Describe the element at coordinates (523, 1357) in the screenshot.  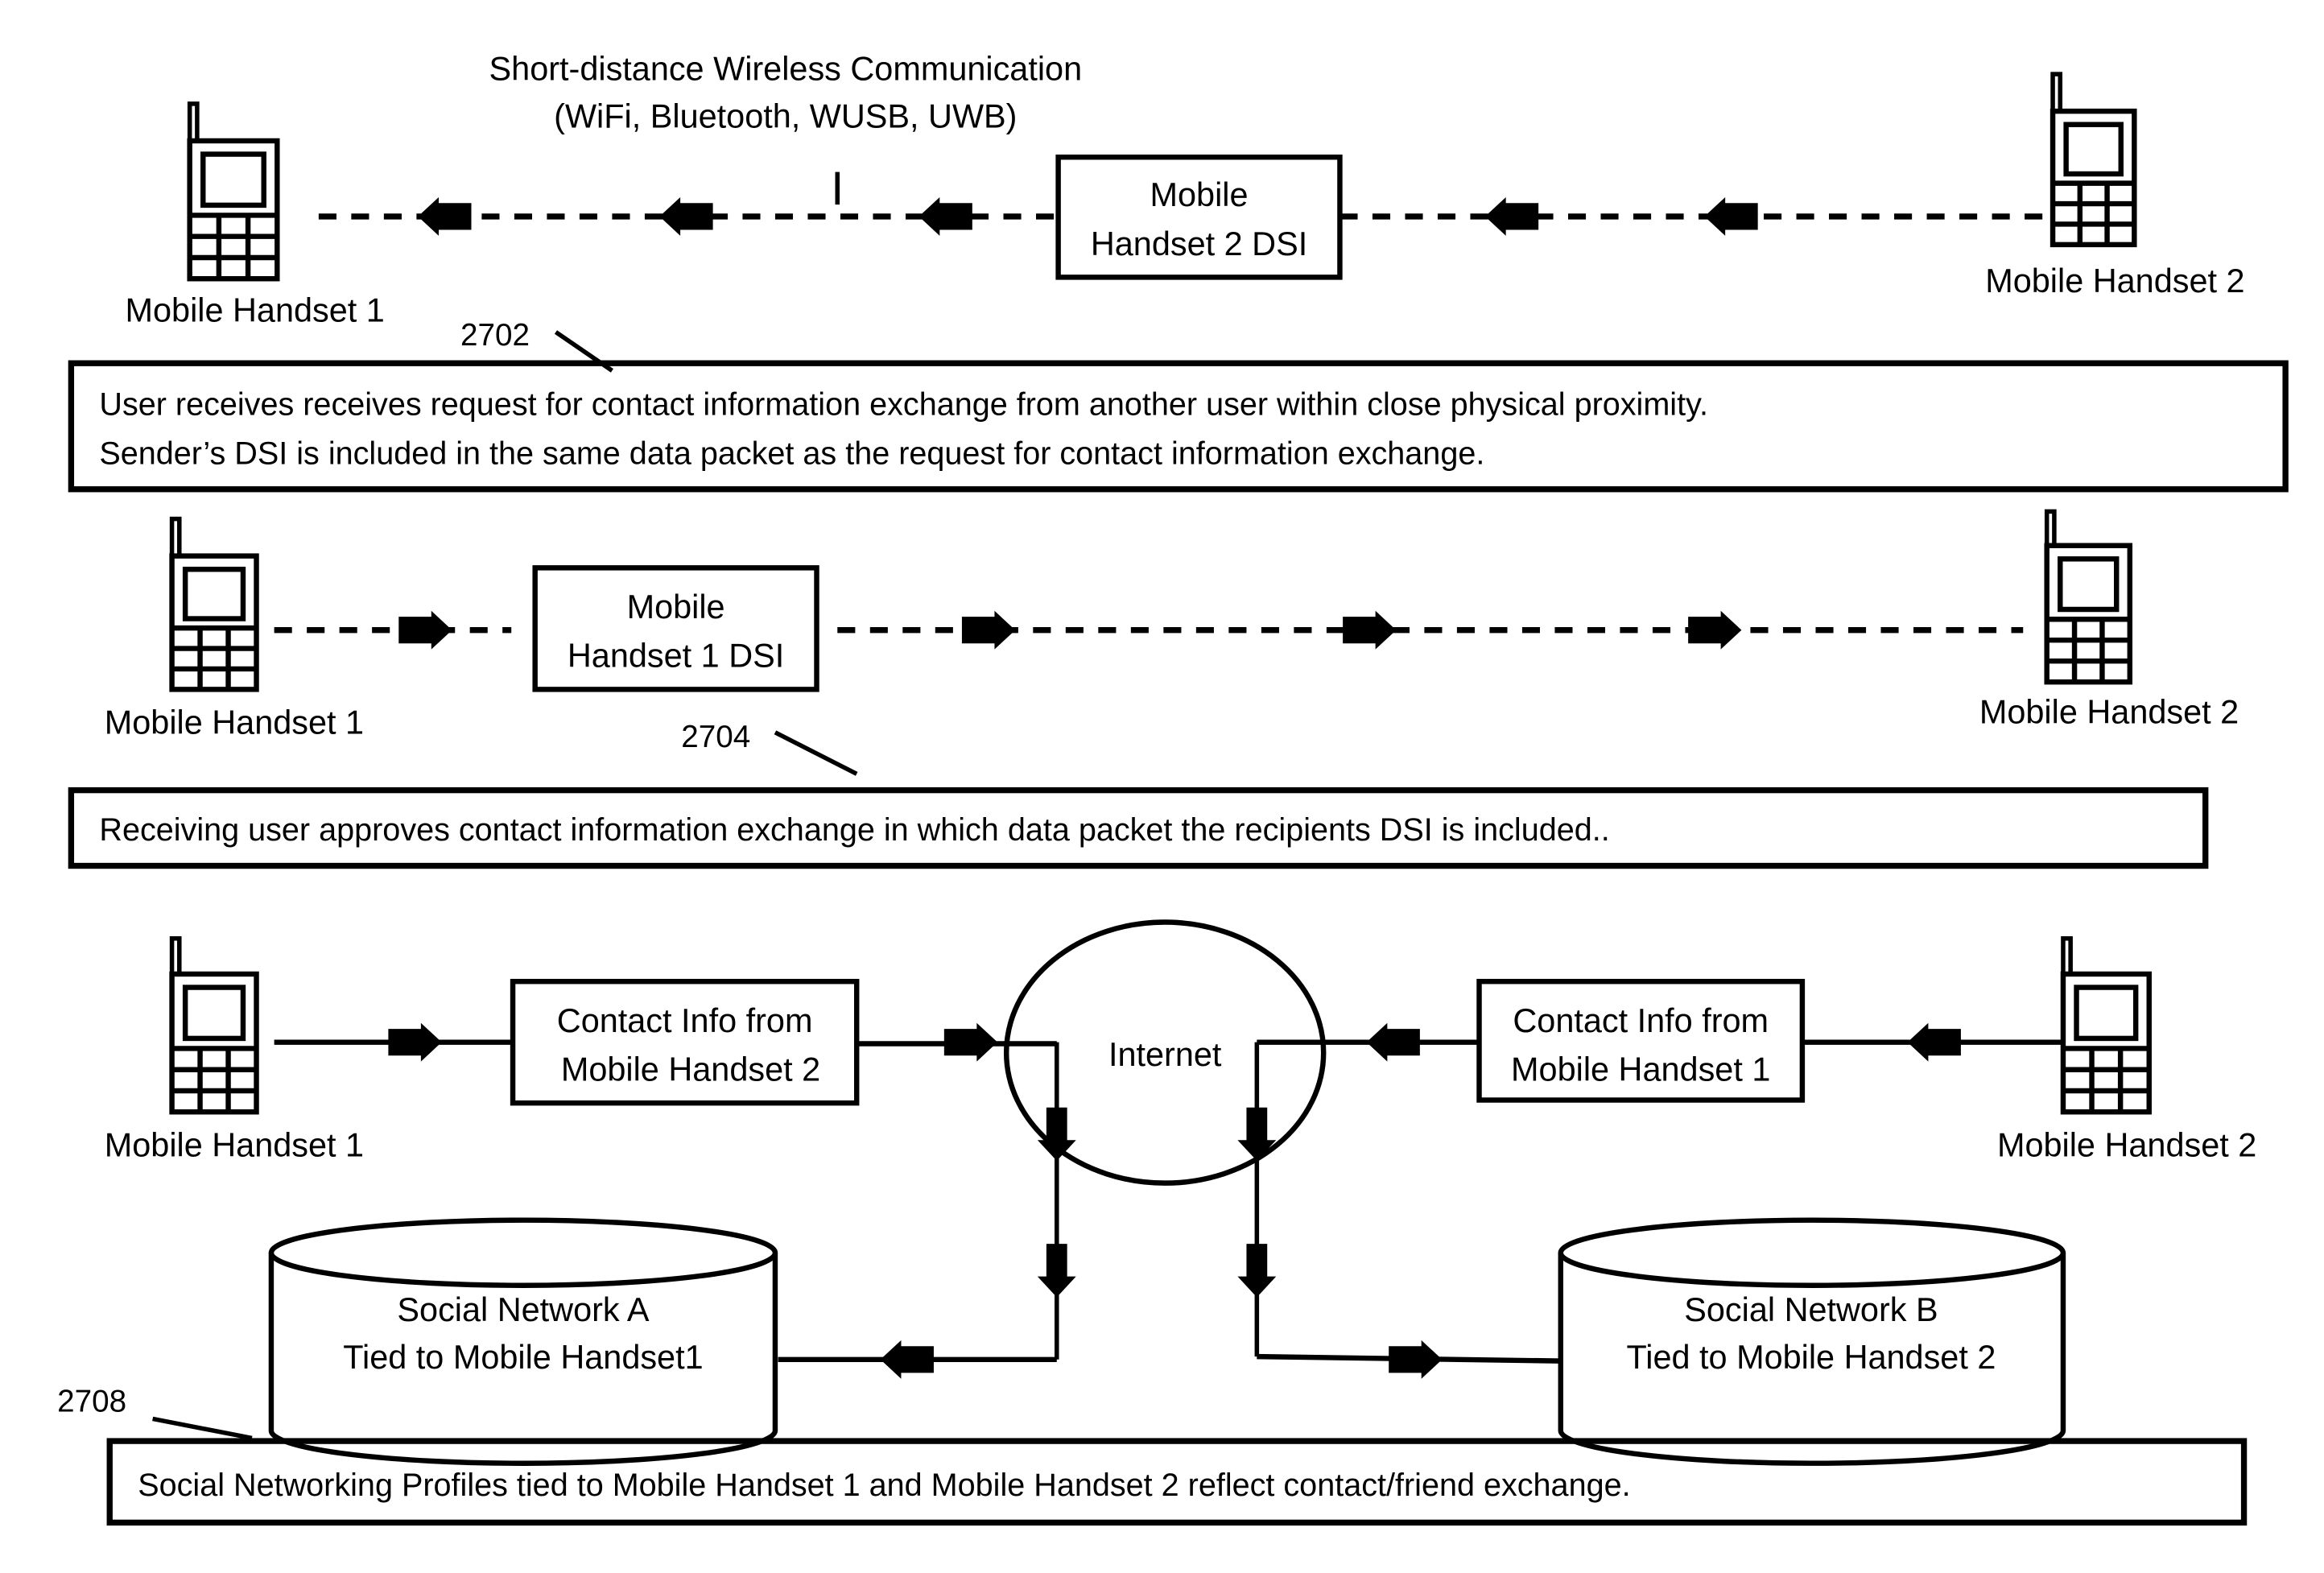
I see `database-a-line-2: Tied to Mobile Handset1` at that location.